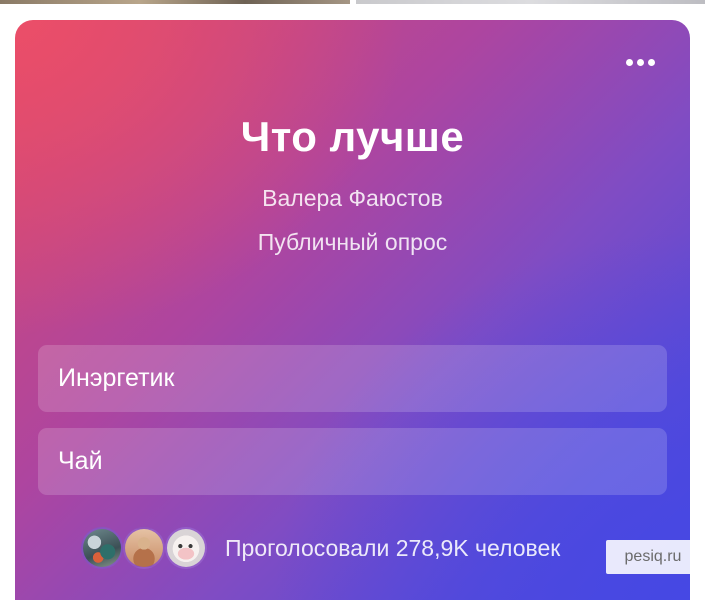 The width and height of the screenshot is (705, 600). I want to click on poll-option: Инэргетик, so click(352, 378).